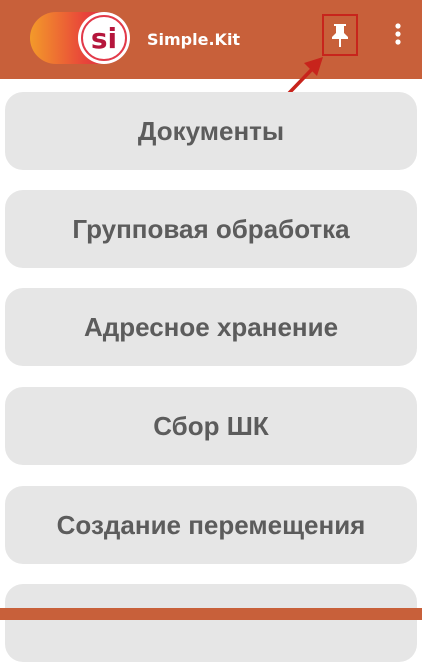  What do you see at coordinates (211, 426) in the screenshot?
I see `menu-item-barcode-collection: Сбор ШК` at bounding box center [211, 426].